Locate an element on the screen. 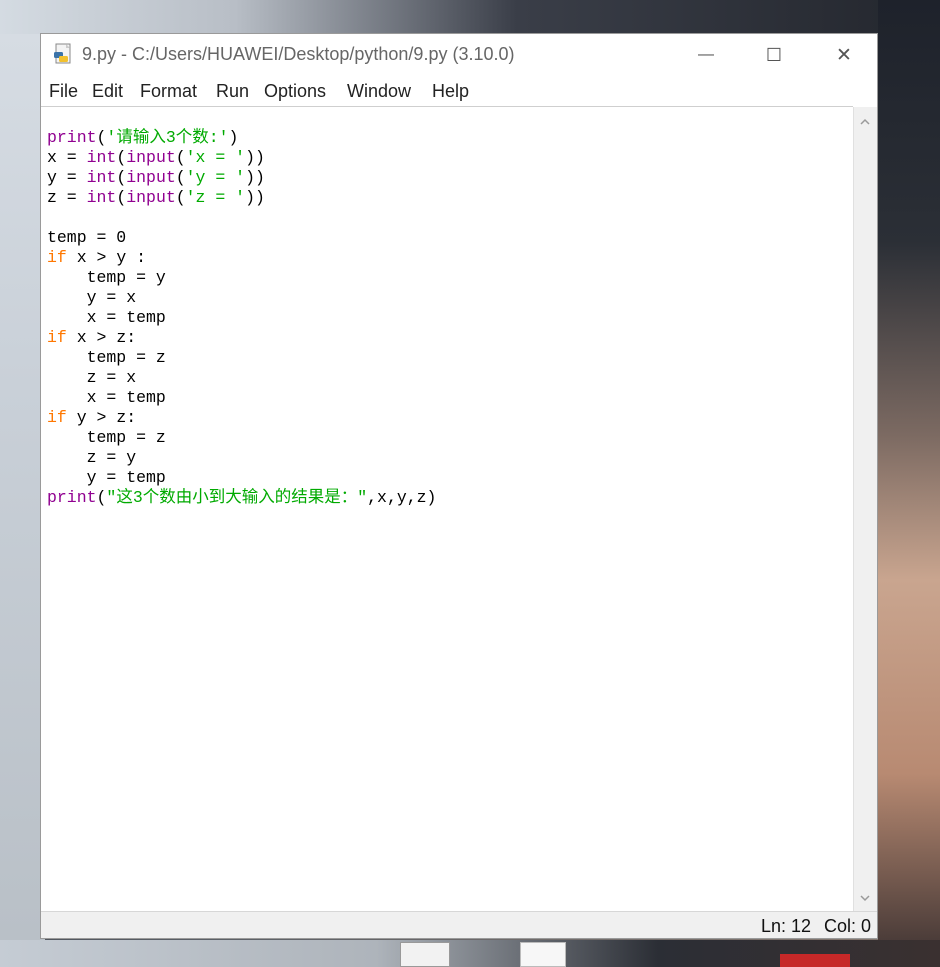 The height and width of the screenshot is (967, 940). minimize-icon: — is located at coordinates (706, 54).